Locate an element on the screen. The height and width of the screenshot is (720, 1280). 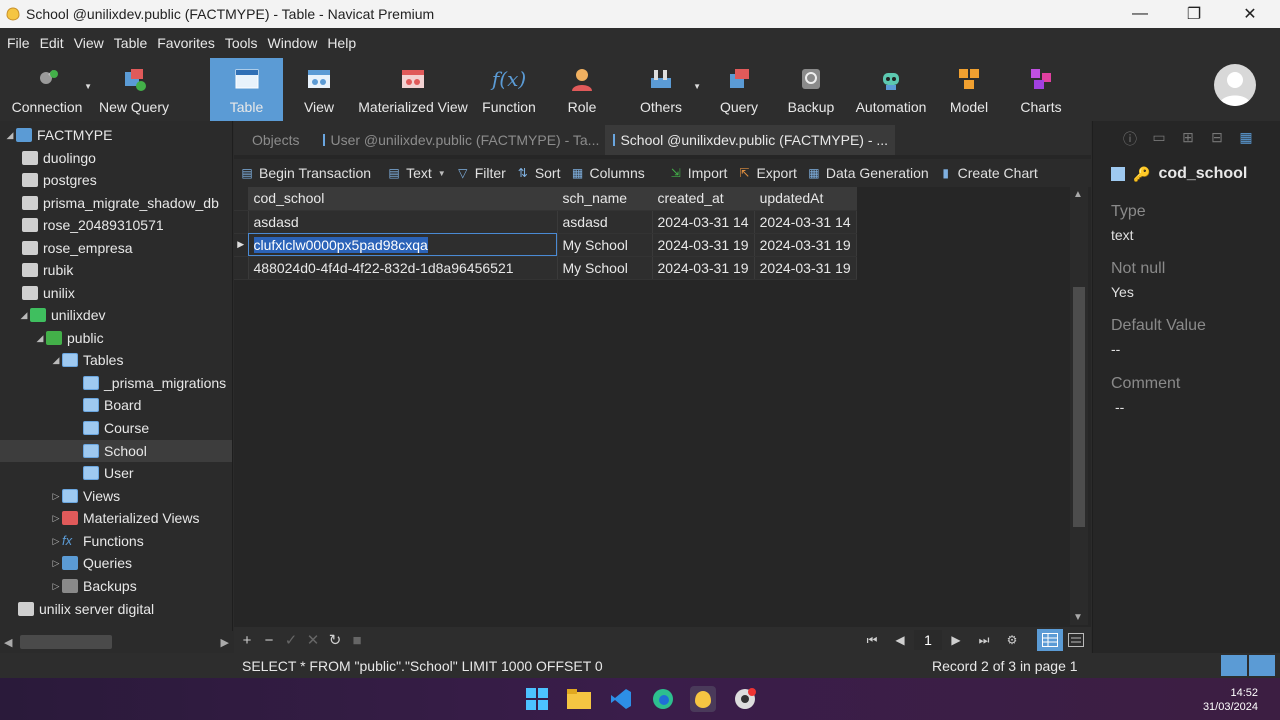
navicat-taskbar-icon is located at coordinates (703, 699).